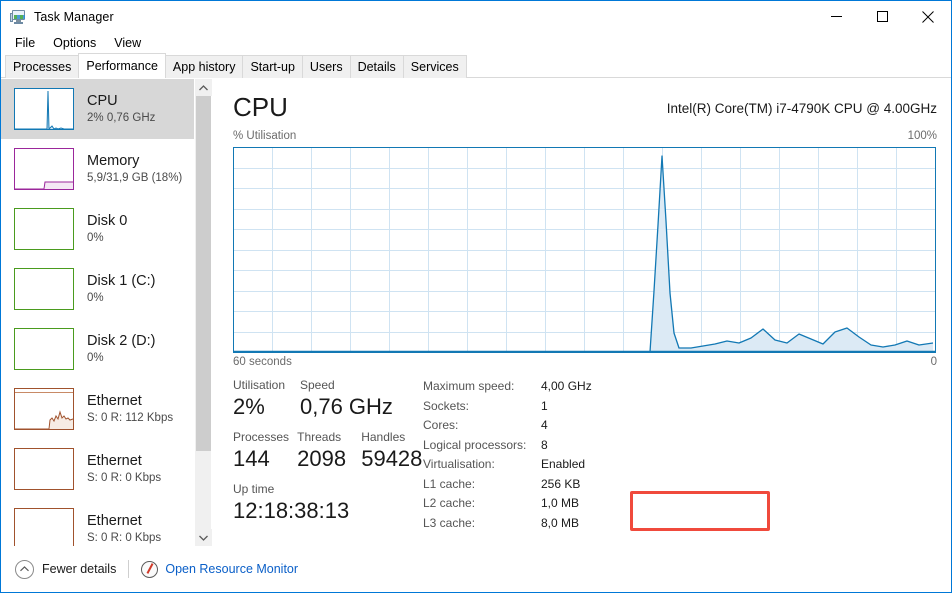 This screenshot has width=952, height=593. I want to click on graph-axis-label-y: % Utilisation, so click(265, 136).